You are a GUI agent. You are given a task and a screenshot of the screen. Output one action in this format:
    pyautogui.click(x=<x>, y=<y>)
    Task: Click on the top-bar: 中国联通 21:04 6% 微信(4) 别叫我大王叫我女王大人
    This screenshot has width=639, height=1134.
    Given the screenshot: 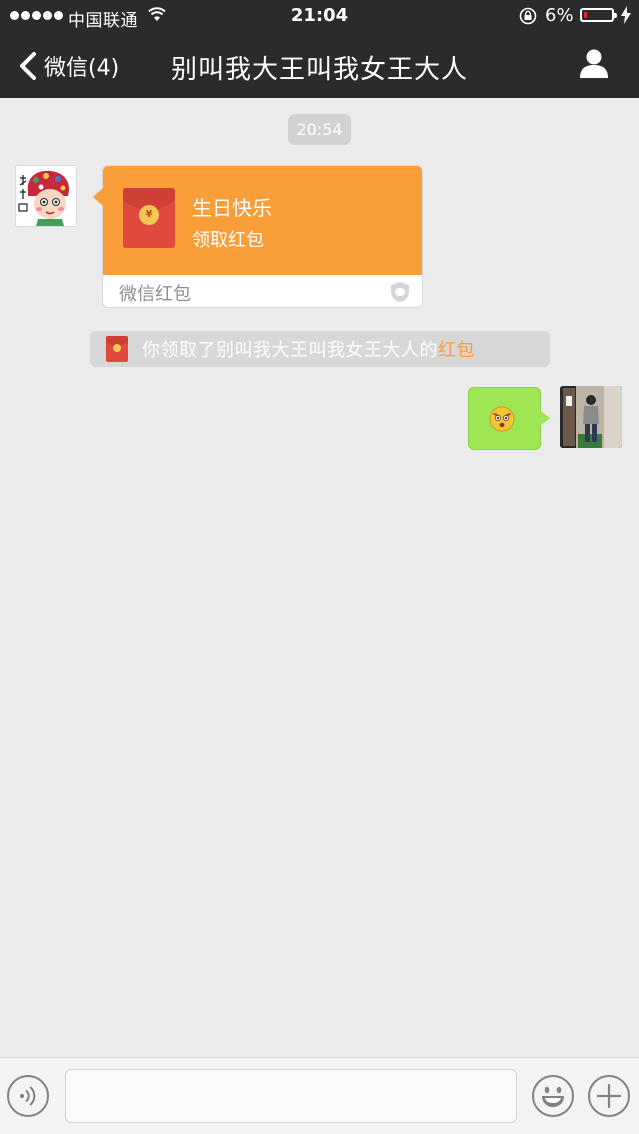 What is the action you would take?
    pyautogui.click(x=319, y=49)
    